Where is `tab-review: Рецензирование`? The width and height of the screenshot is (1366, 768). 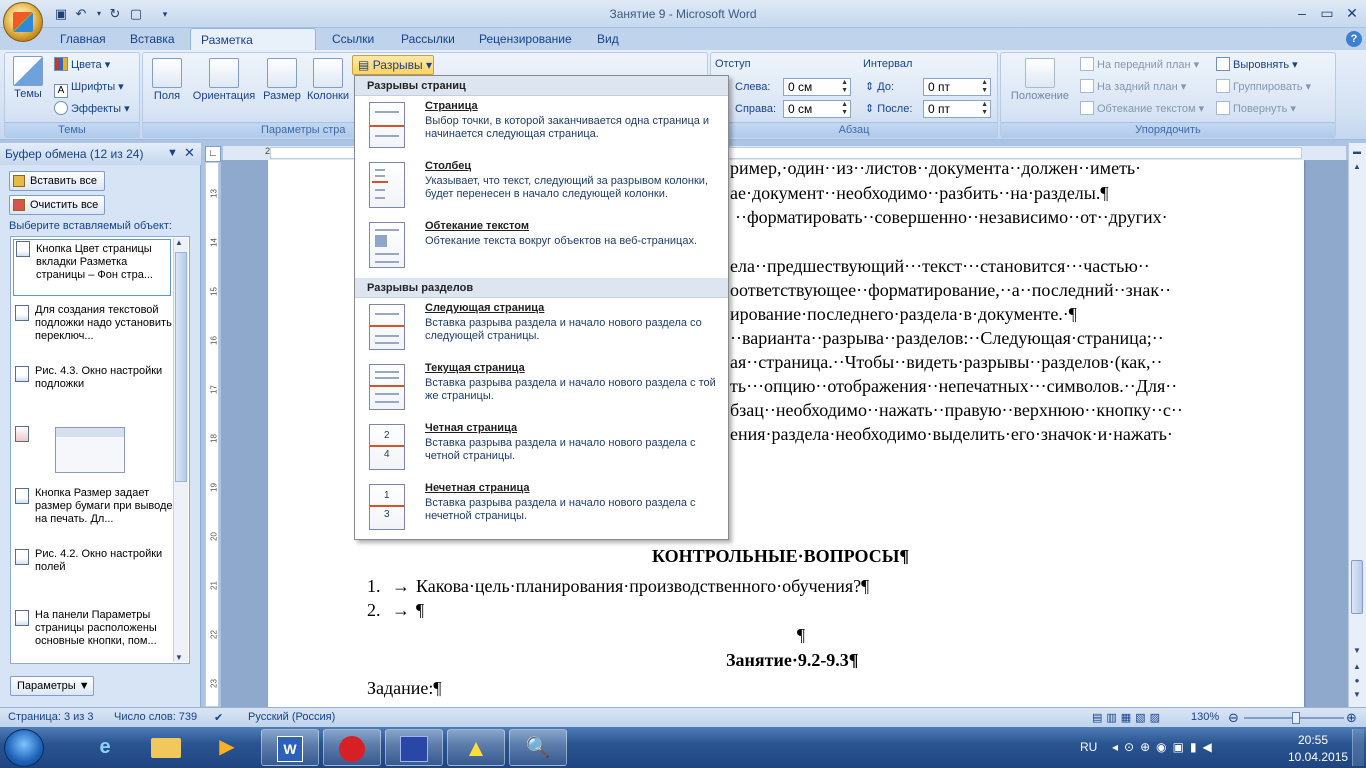
tab-review: Рецензирование is located at coordinates (525, 39).